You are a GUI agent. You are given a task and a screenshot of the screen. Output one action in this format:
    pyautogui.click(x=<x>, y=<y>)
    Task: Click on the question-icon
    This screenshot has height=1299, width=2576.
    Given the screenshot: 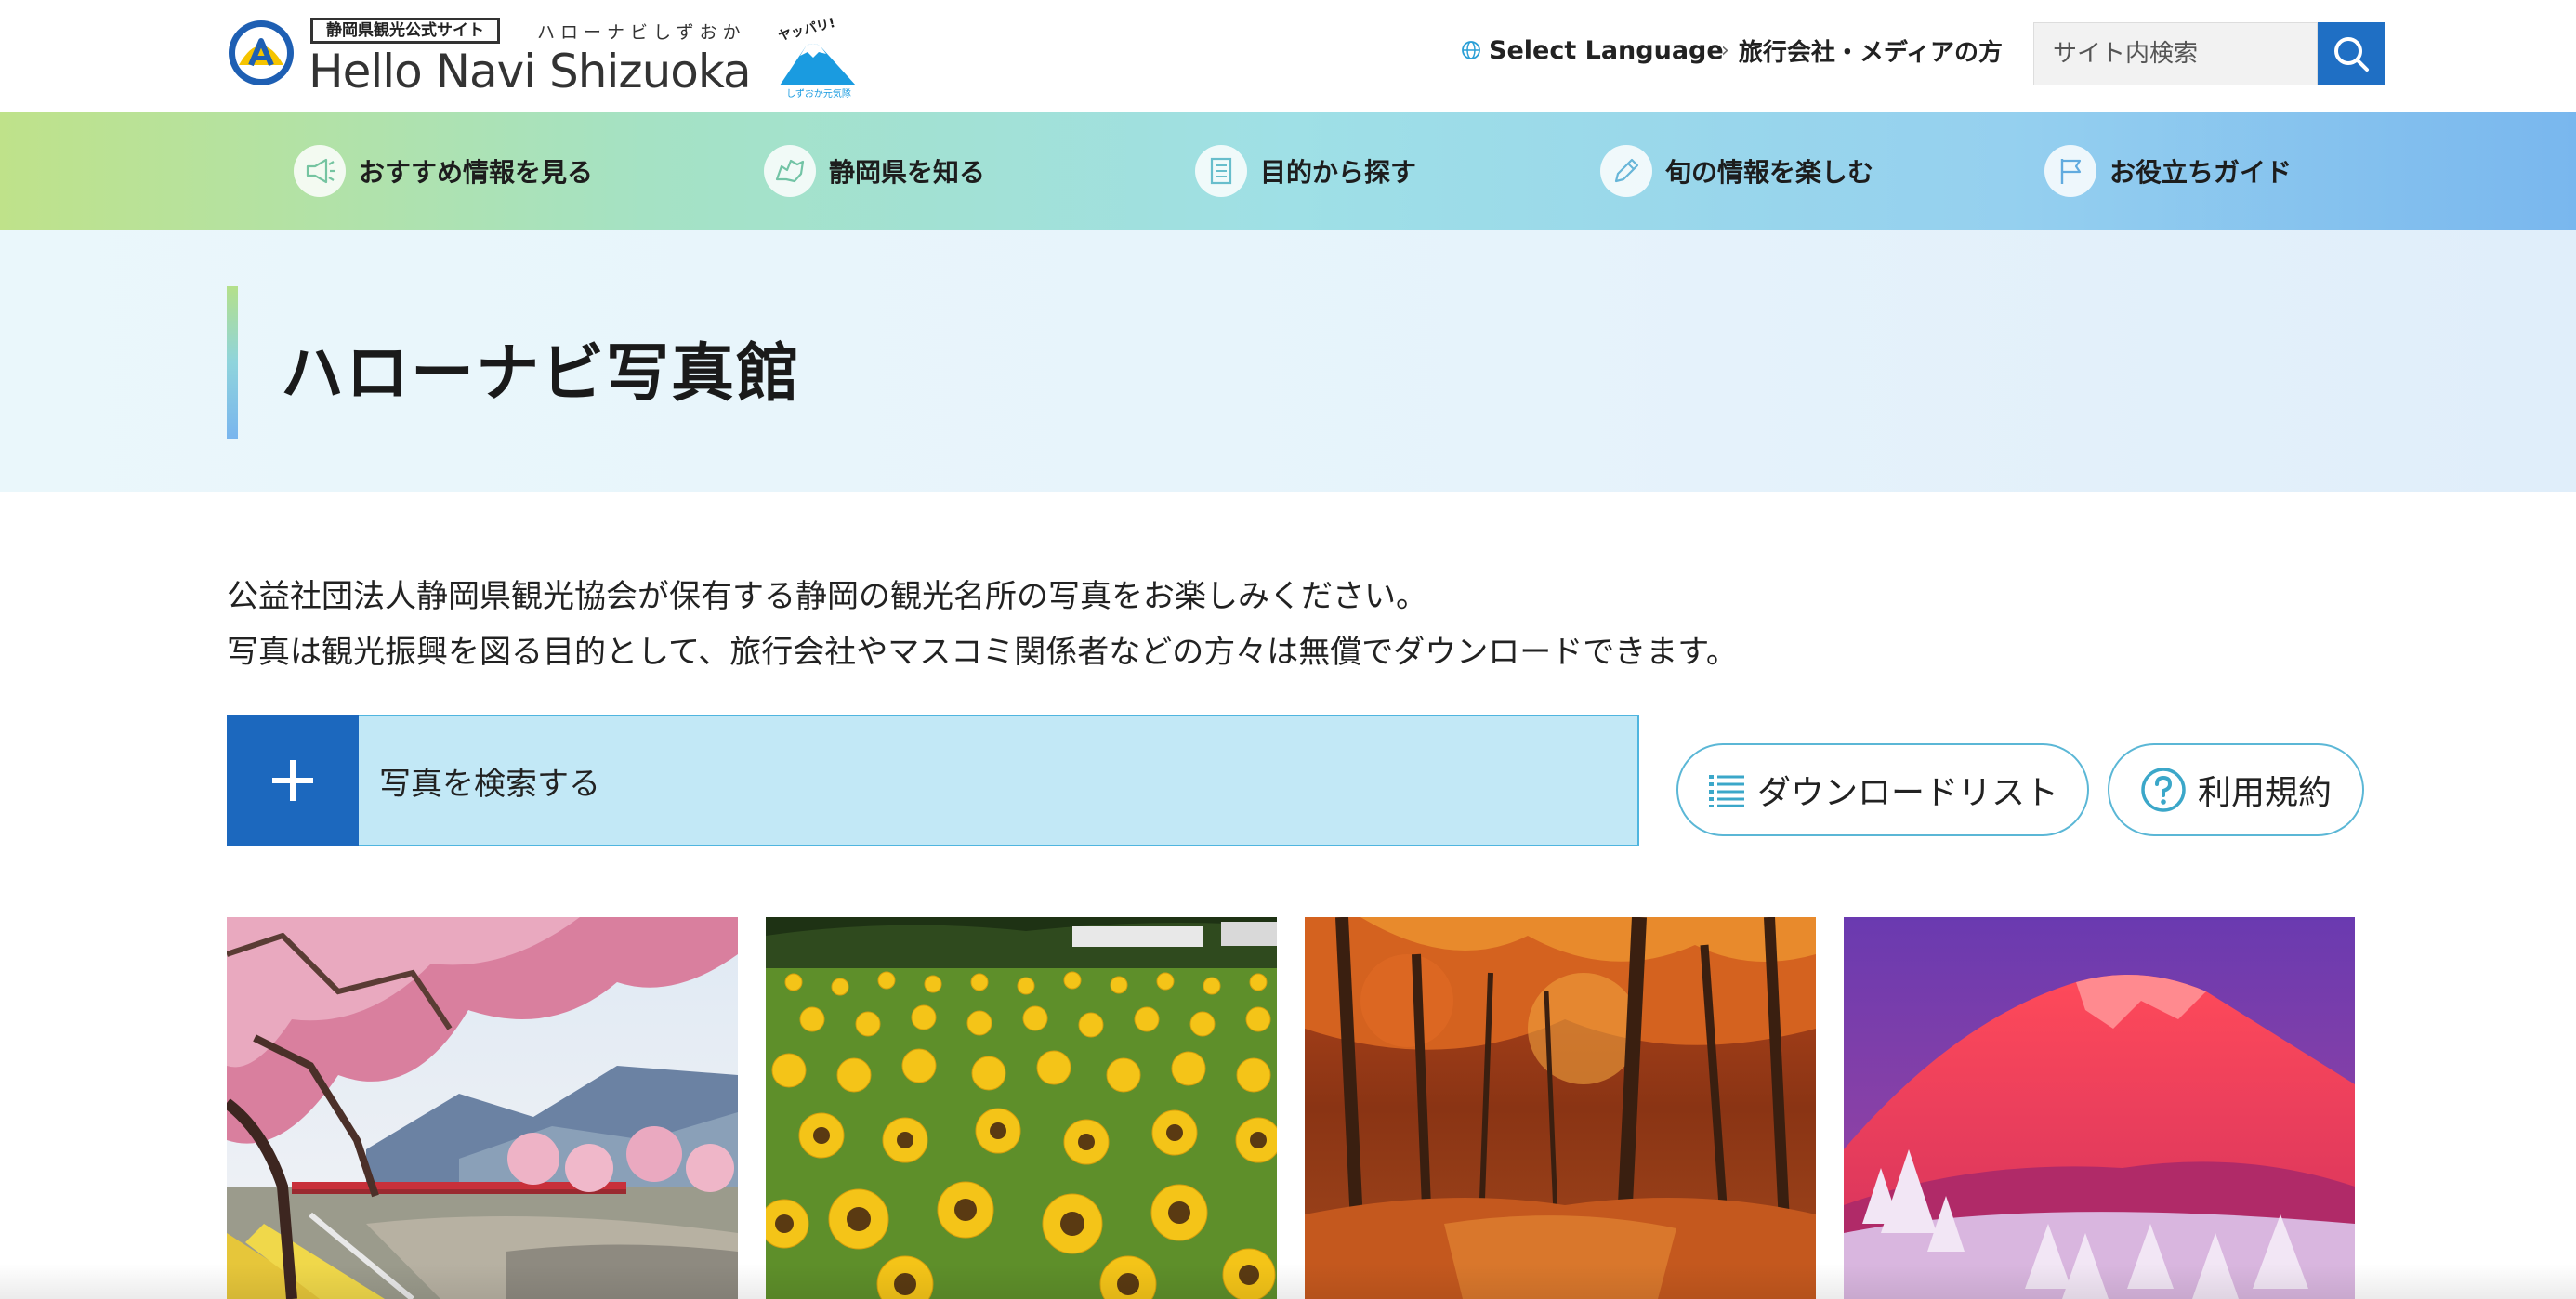 What is the action you would take?
    pyautogui.click(x=2163, y=790)
    